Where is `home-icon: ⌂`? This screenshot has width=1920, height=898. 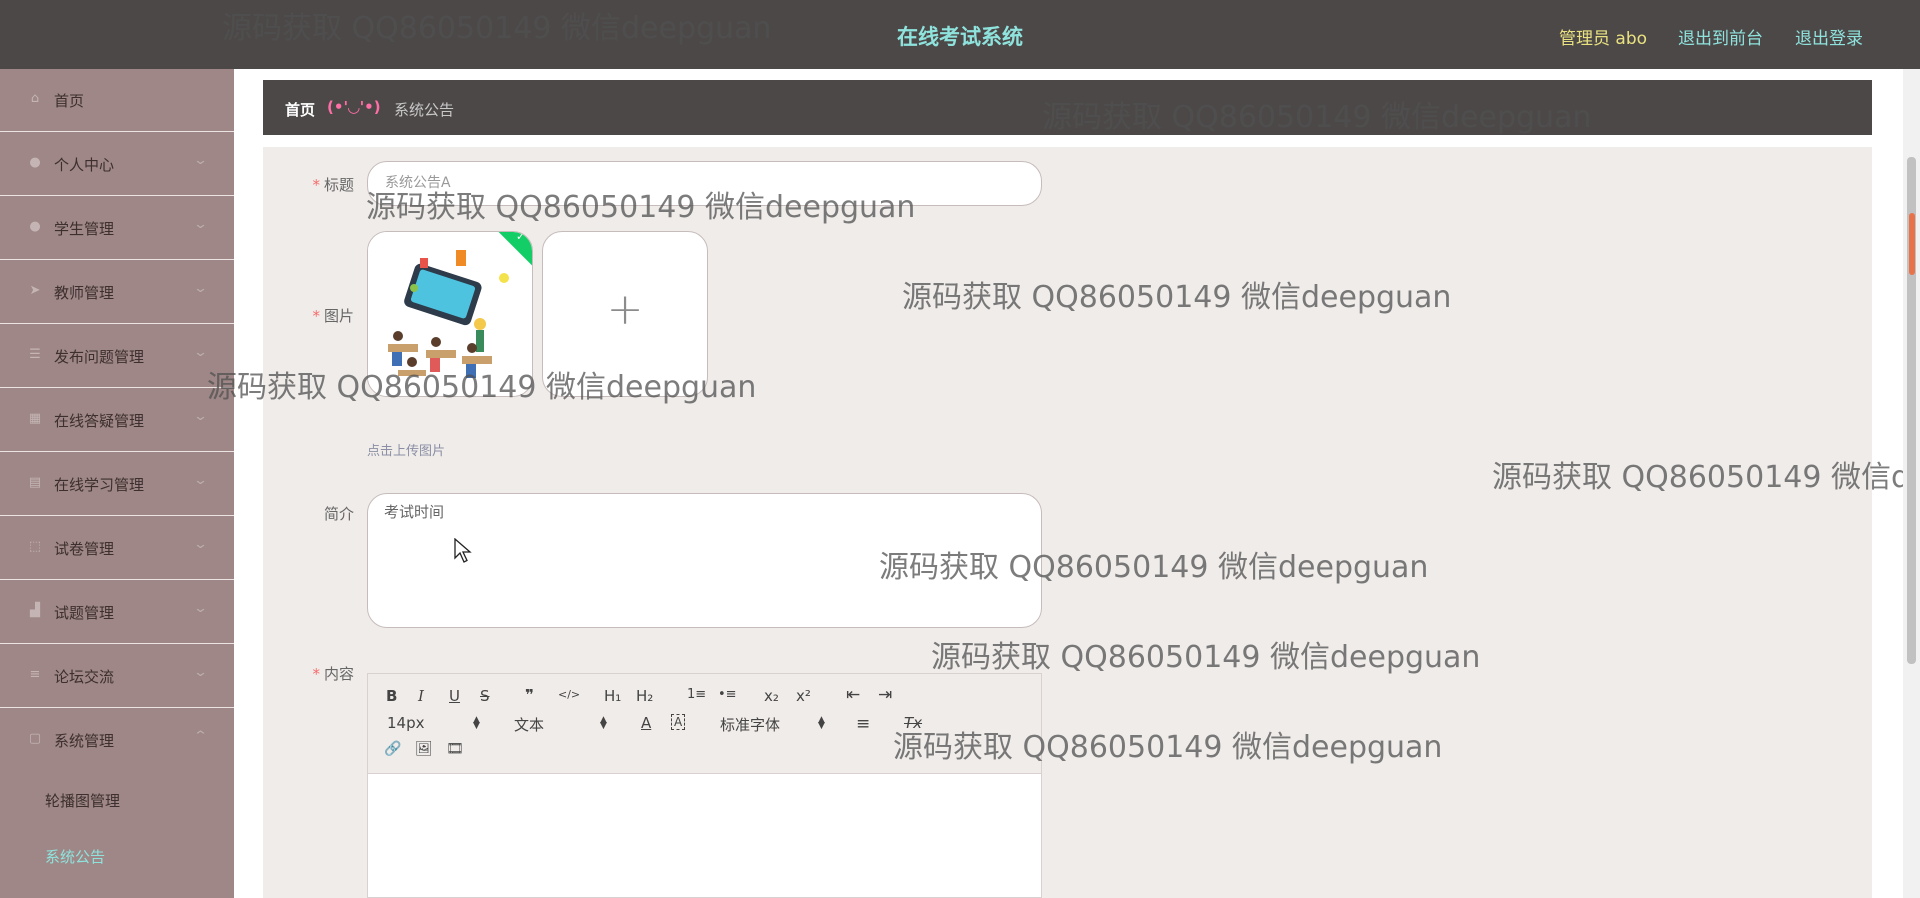 home-icon: ⌂ is located at coordinates (35, 98).